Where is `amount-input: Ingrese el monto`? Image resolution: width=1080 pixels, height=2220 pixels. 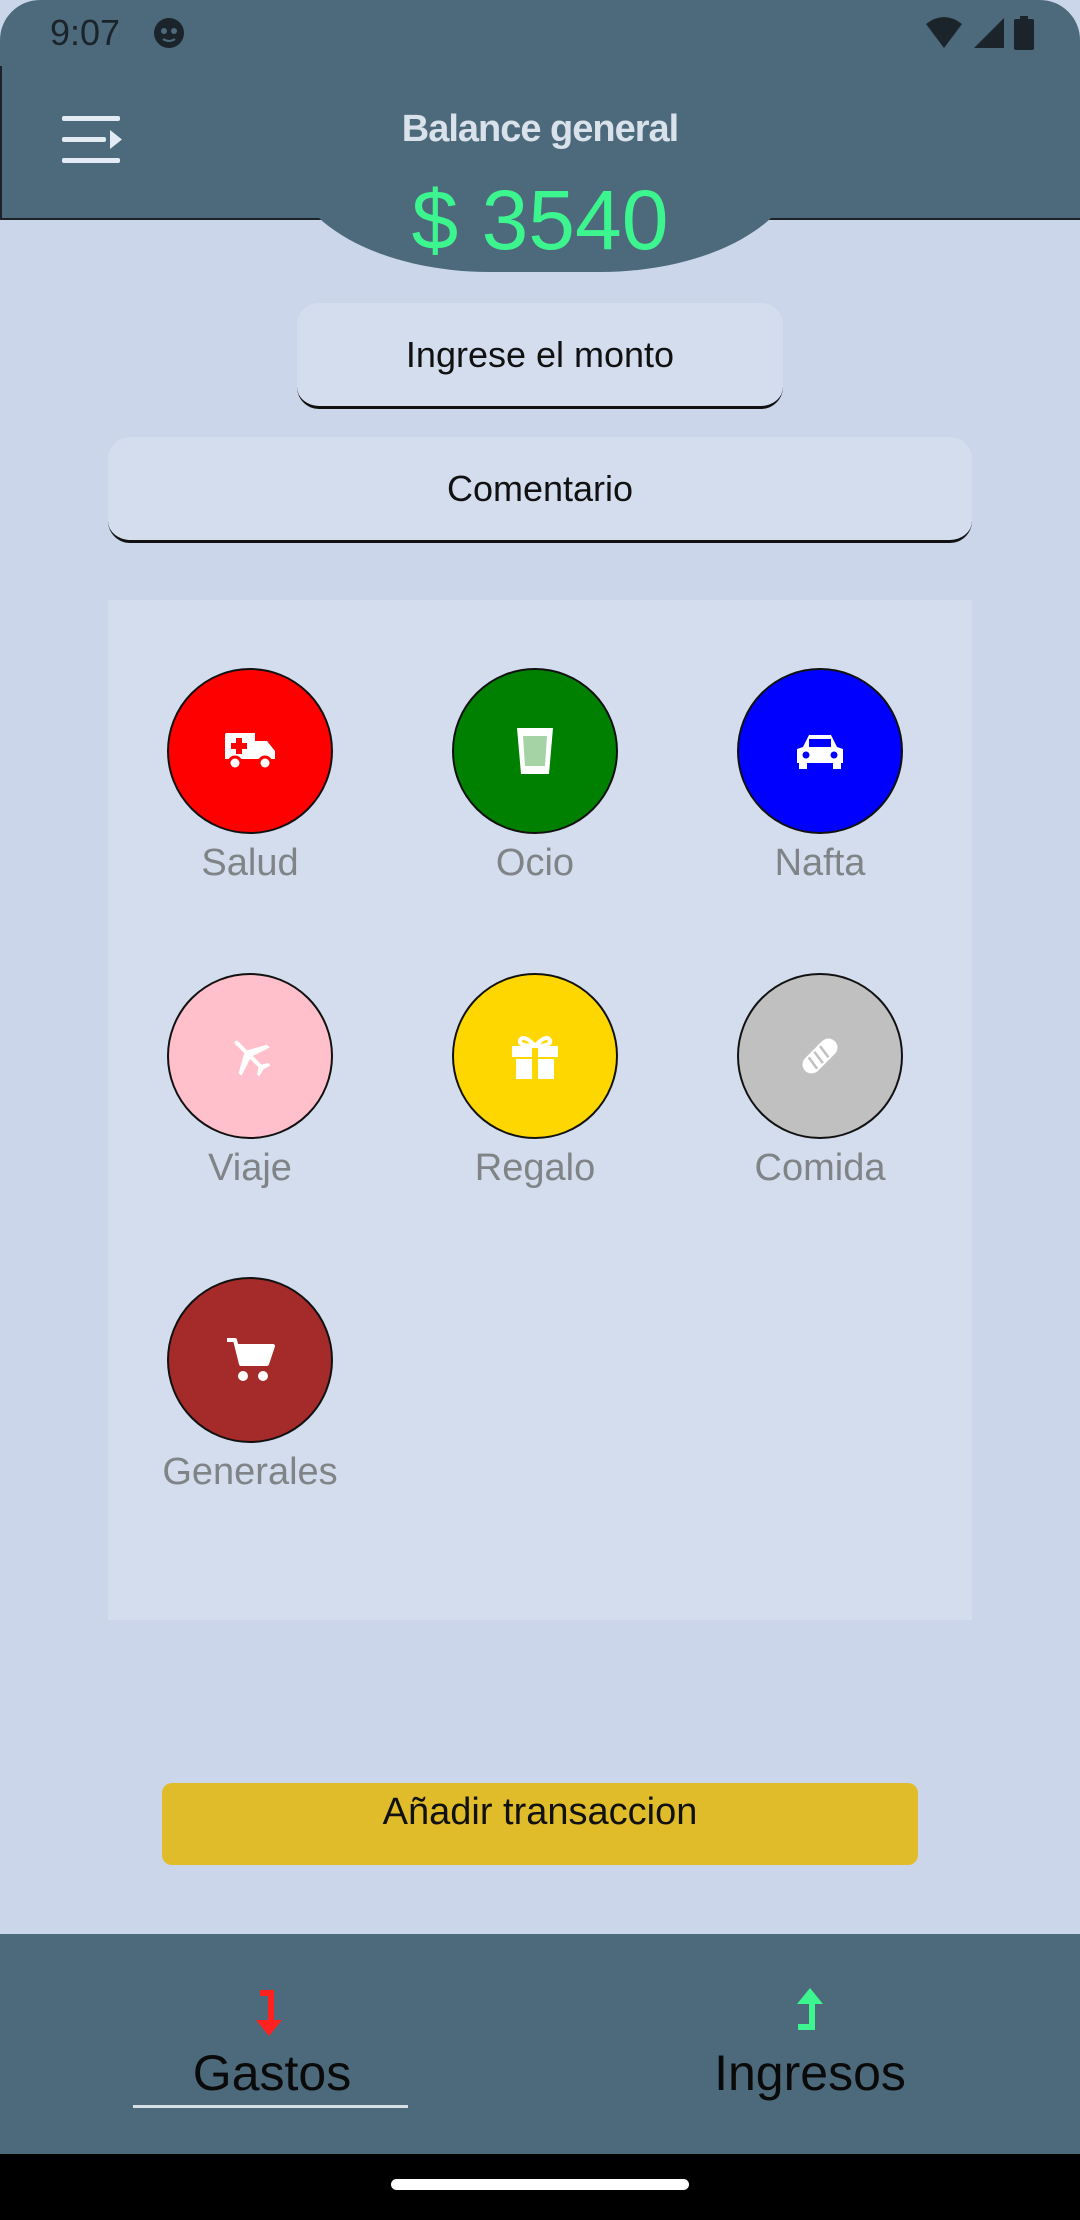 amount-input: Ingrese el monto is located at coordinates (540, 356).